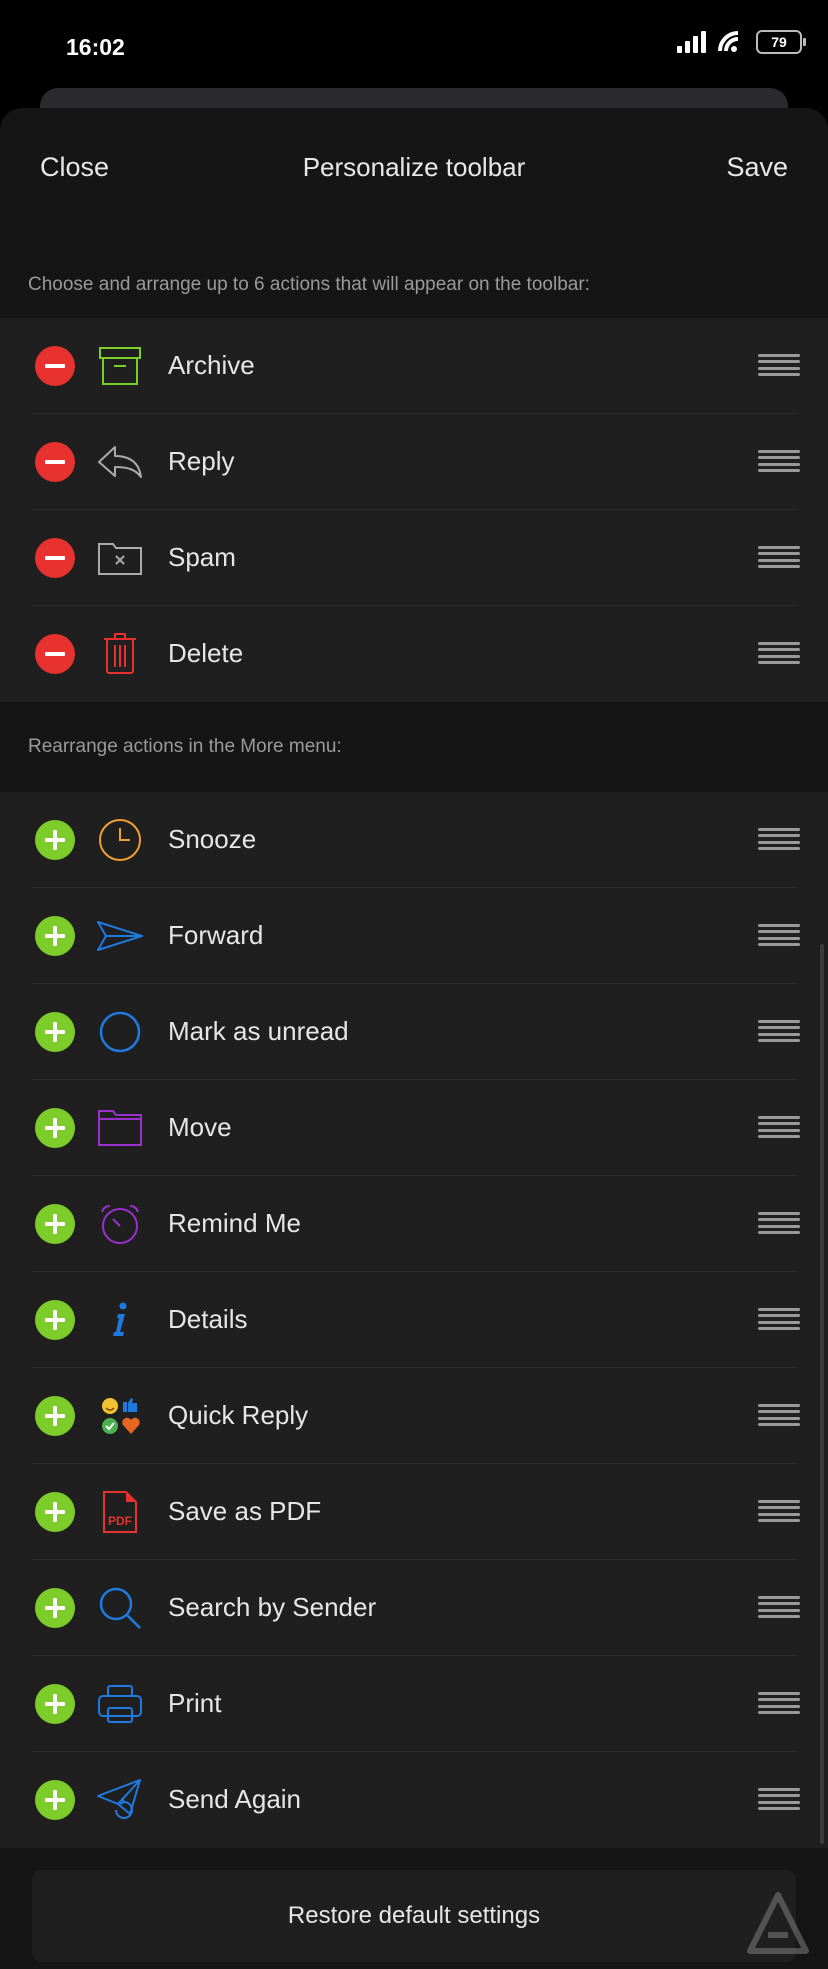  Describe the element at coordinates (414, 1416) in the screenshot. I see `list-item: Quick Reply` at that location.